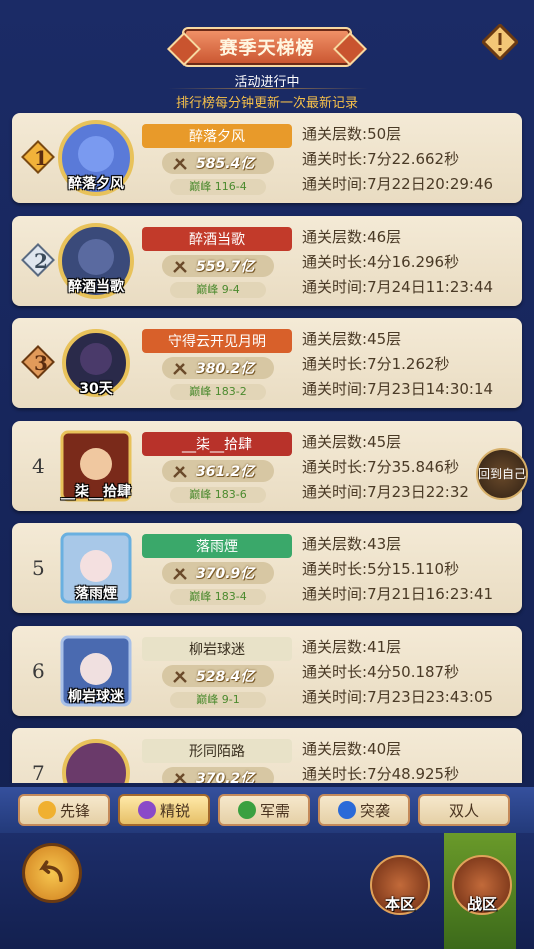  What do you see at coordinates (381, 262) in the screenshot?
I see `duration-line: 通关时长:4分16.296秒` at bounding box center [381, 262].